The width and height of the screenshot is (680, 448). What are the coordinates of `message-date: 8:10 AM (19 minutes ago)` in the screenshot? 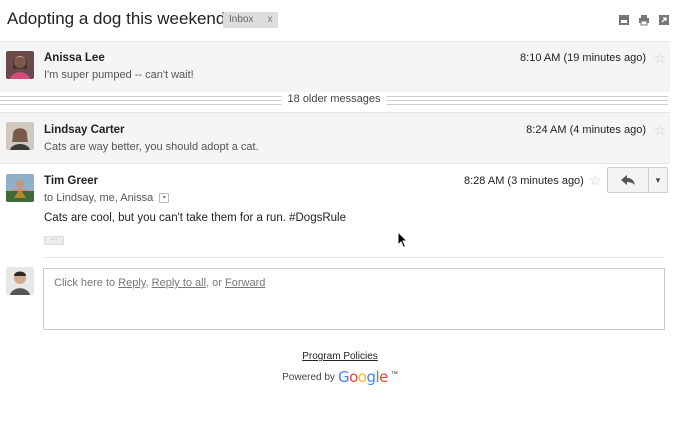 It's located at (583, 58).